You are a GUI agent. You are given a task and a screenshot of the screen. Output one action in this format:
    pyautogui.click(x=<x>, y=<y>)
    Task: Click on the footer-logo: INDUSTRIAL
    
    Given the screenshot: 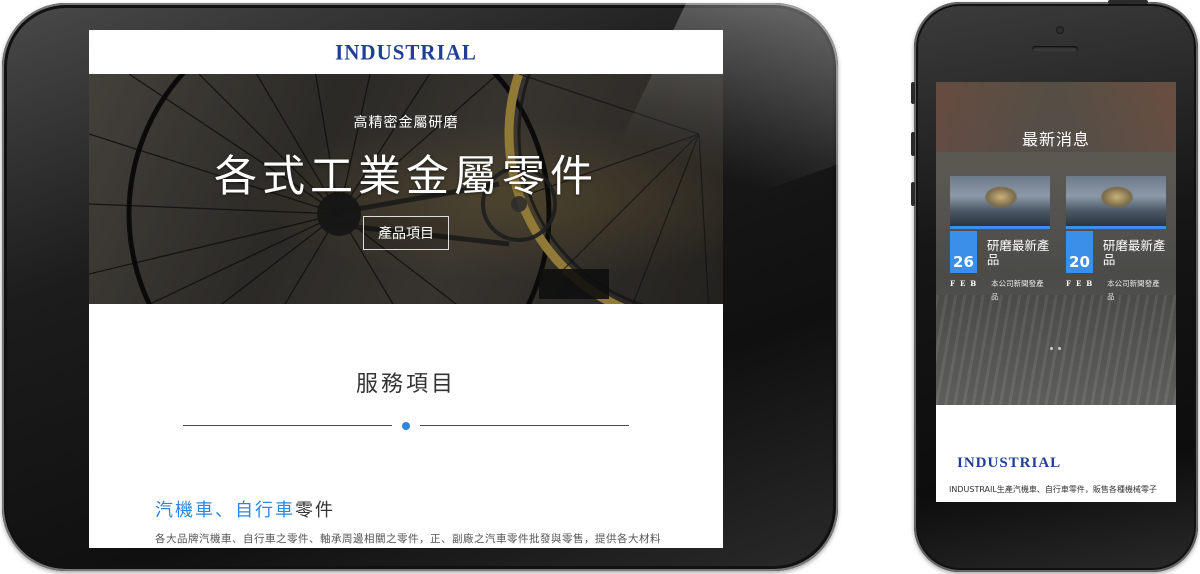 What is the action you would take?
    pyautogui.click(x=1066, y=463)
    